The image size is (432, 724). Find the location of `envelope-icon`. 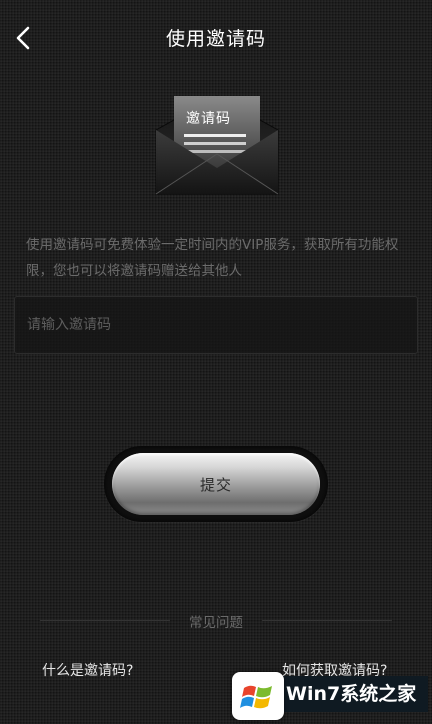

envelope-icon is located at coordinates (217, 145).